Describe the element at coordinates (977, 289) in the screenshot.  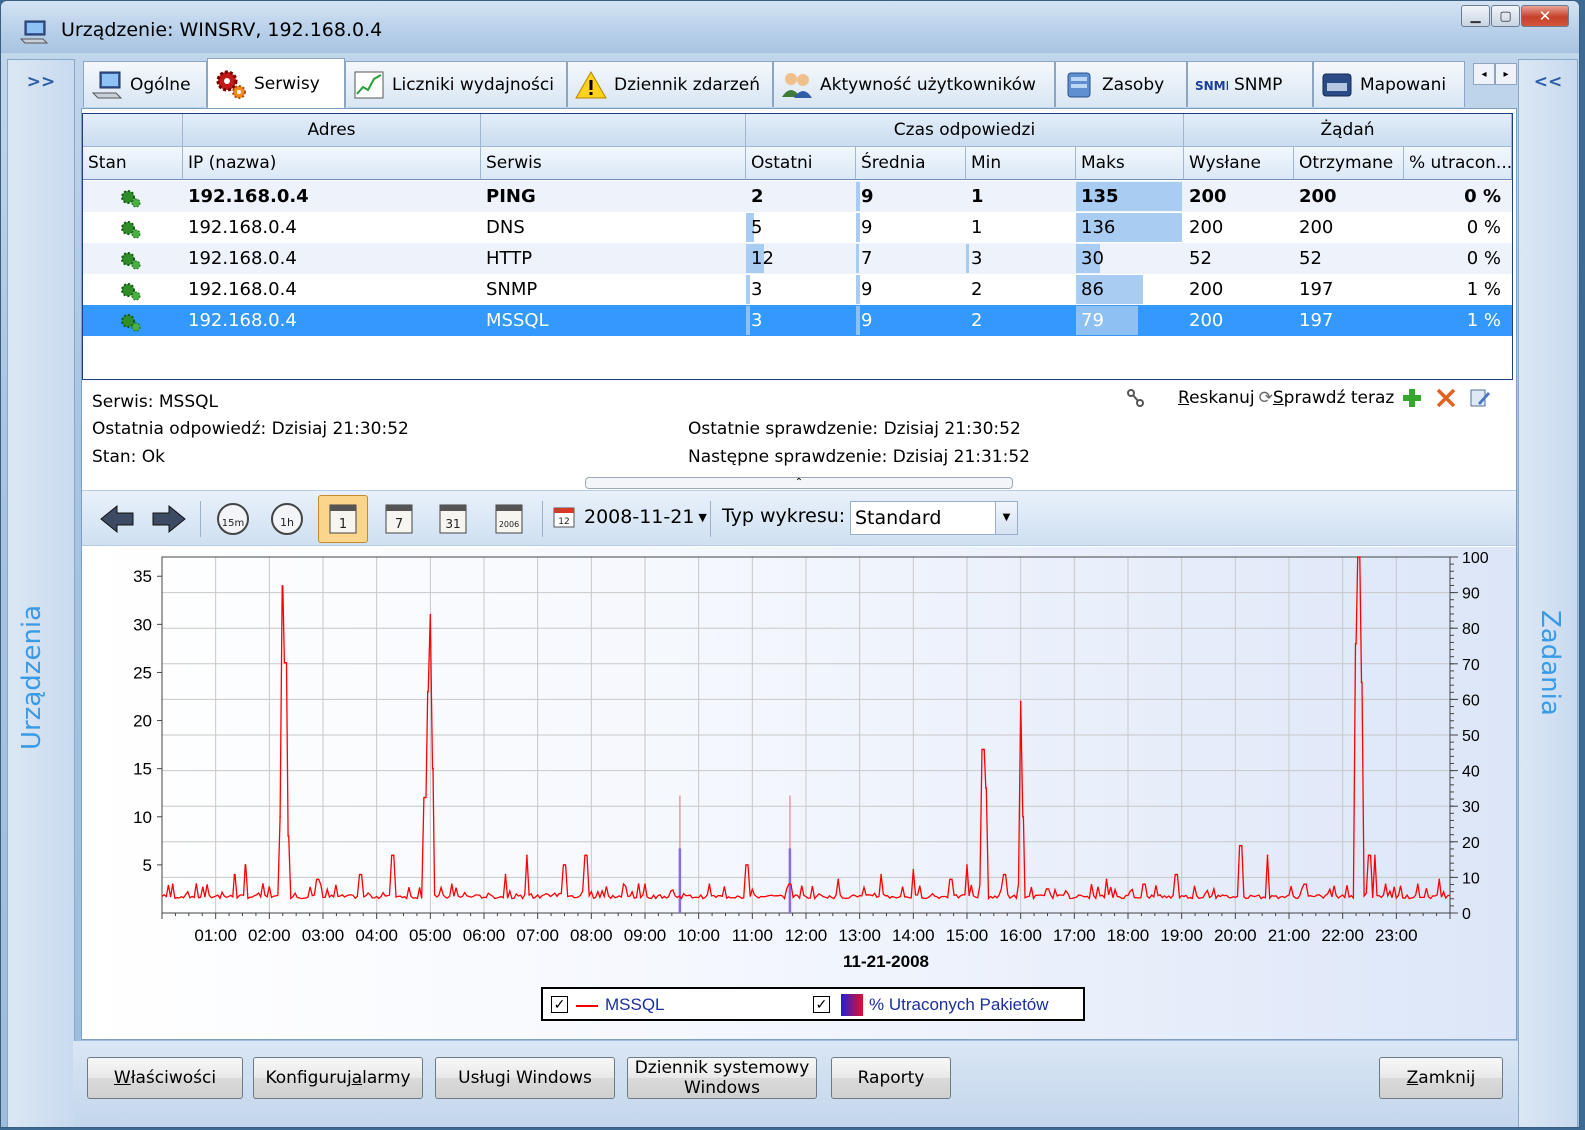
I see `cell-min: 2` at that location.